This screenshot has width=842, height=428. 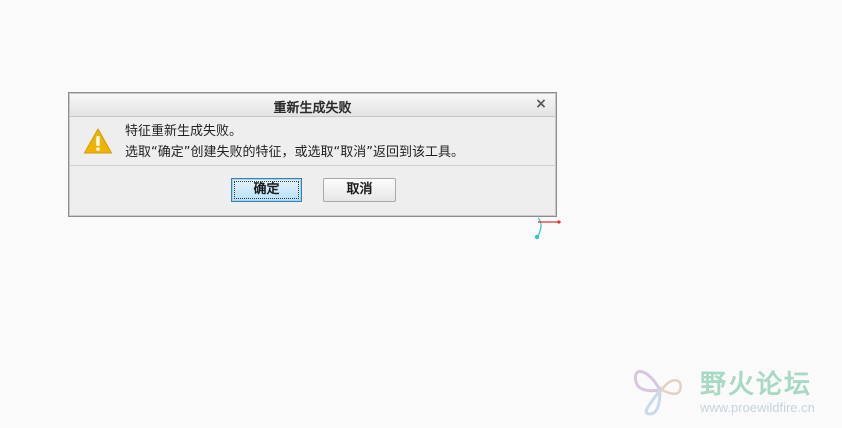 I want to click on butterfly-logo-icon, so click(x=657, y=393).